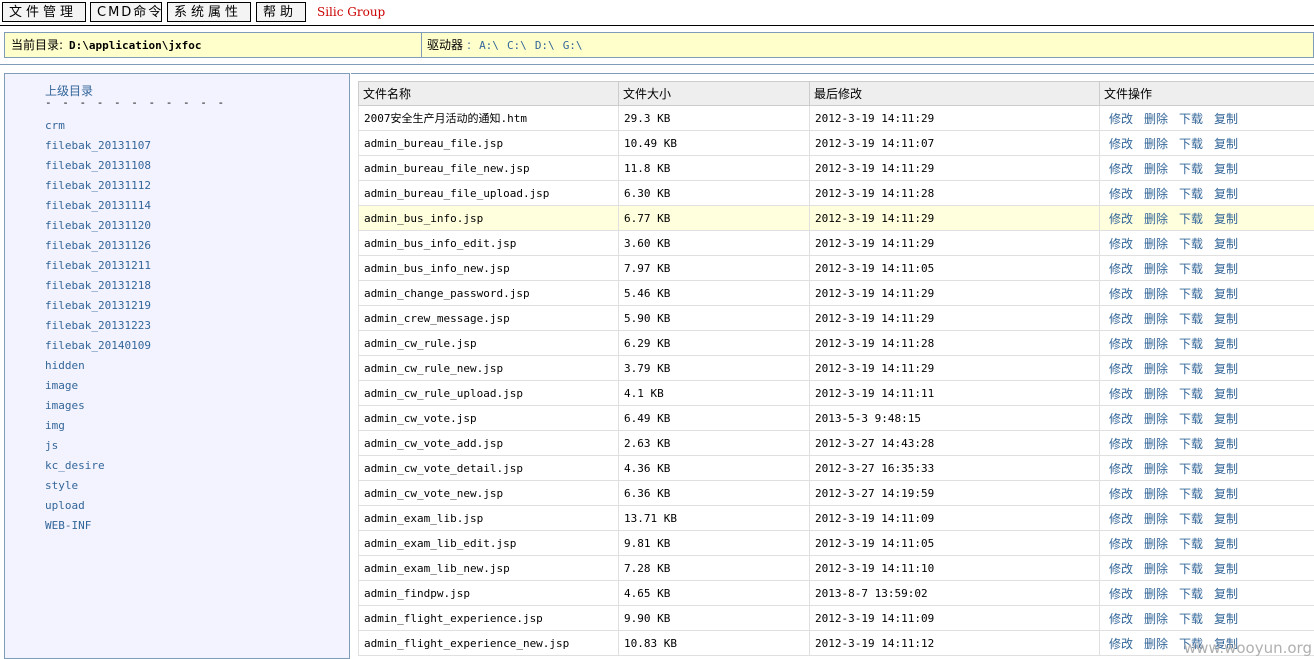 The image size is (1314, 659). Describe the element at coordinates (98, 306) in the screenshot. I see `directory-link: filebak_20131219` at that location.